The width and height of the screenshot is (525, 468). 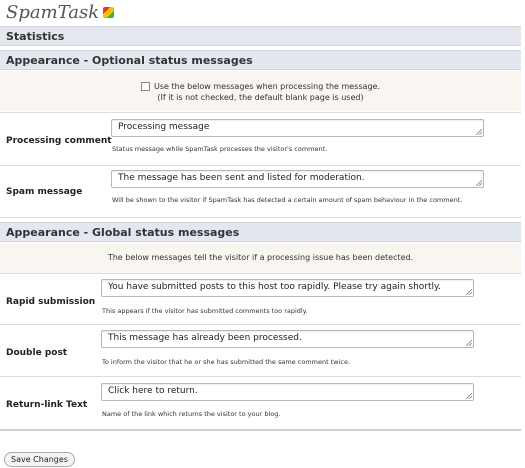 I want to click on processing-comment-value: Processing message, so click(x=164, y=127).